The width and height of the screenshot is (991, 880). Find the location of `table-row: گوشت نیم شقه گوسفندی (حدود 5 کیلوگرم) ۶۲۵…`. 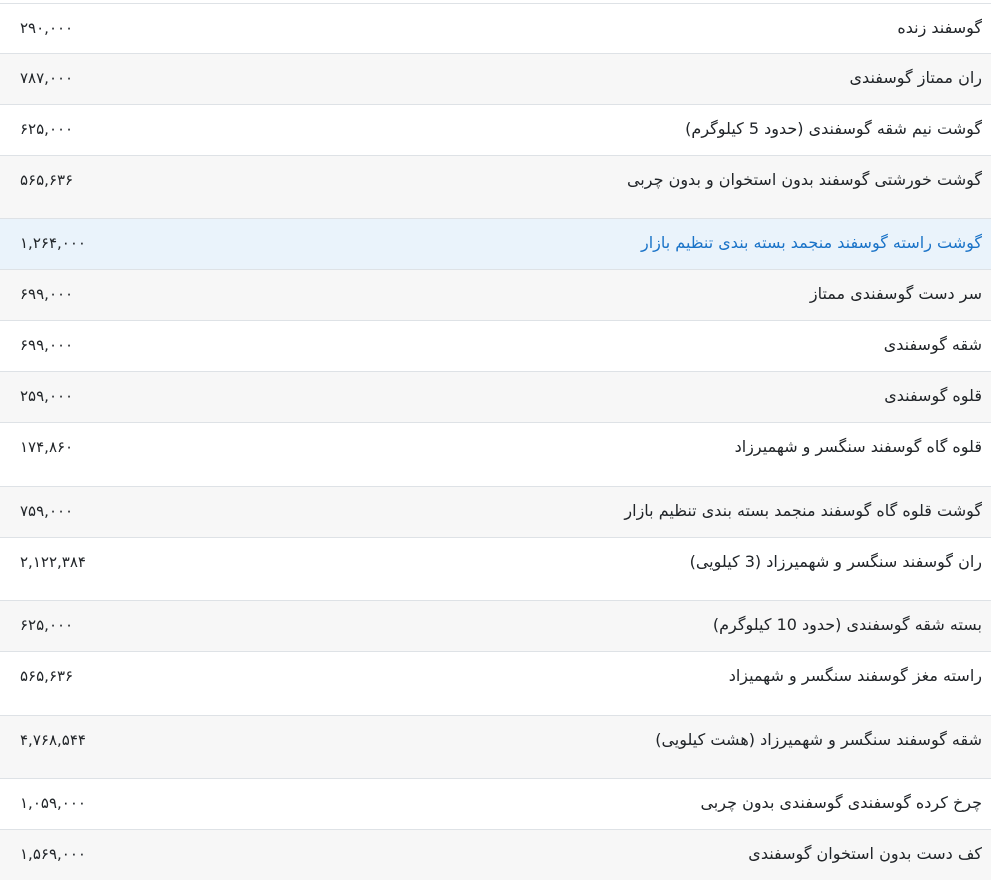

table-row: گوشت نیم شقه گوسفندی (حدود 5 کیلوگرم) ۶۲۵… is located at coordinates (495, 130).